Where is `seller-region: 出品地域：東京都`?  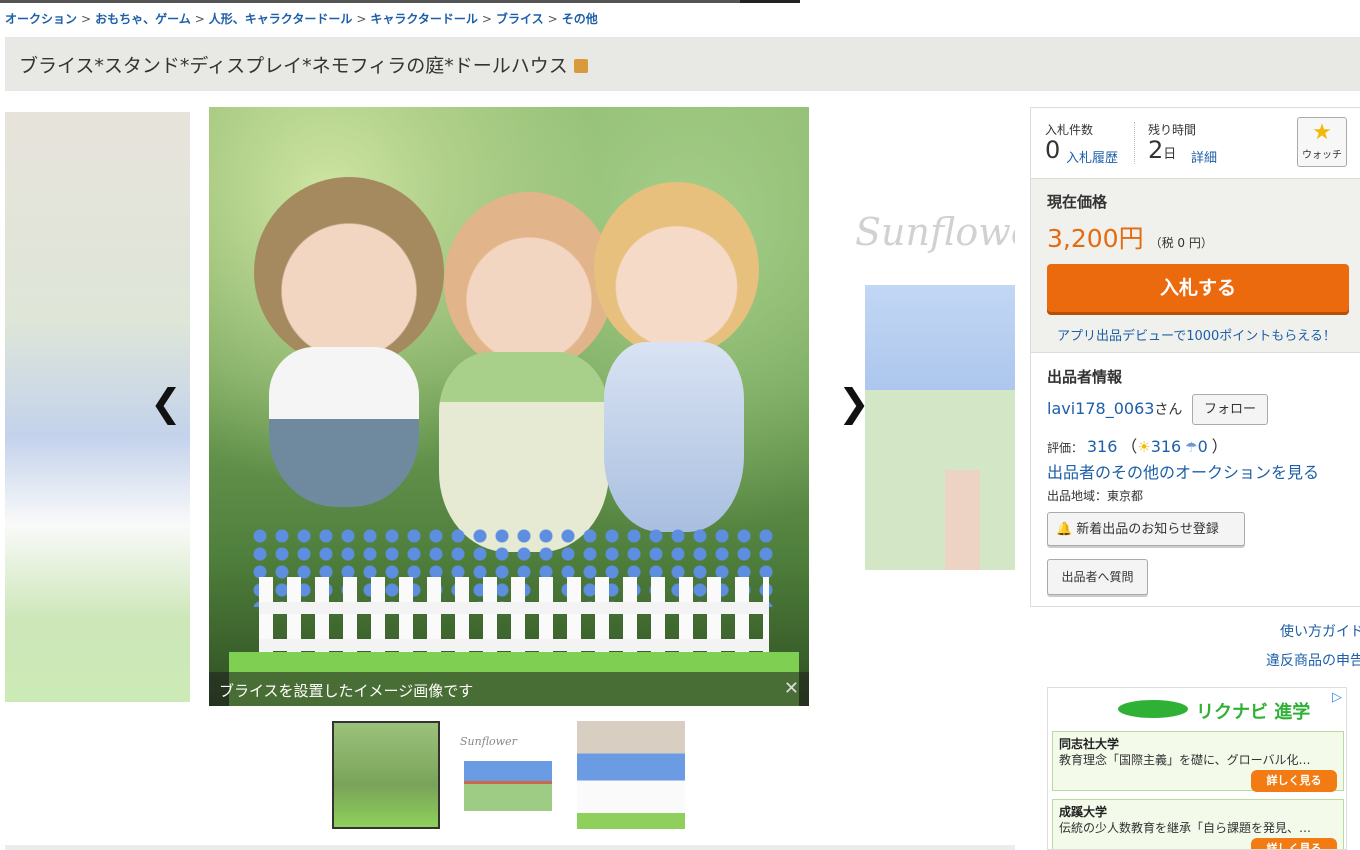
seller-region: 出品地域：東京都 is located at coordinates (1095, 496).